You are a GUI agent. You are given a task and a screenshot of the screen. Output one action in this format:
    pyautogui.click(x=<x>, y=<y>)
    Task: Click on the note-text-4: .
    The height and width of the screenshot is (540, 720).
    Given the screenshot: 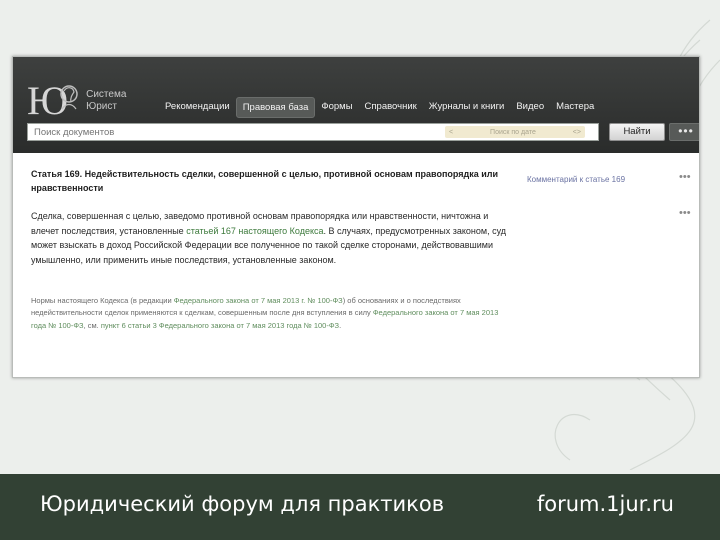 What is the action you would take?
    pyautogui.click(x=340, y=325)
    